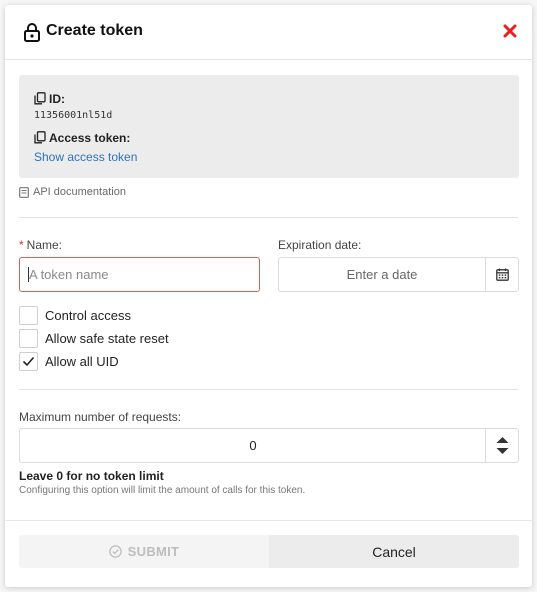  What do you see at coordinates (73, 115) in the screenshot?
I see `id-value: 11356001nl51d` at bounding box center [73, 115].